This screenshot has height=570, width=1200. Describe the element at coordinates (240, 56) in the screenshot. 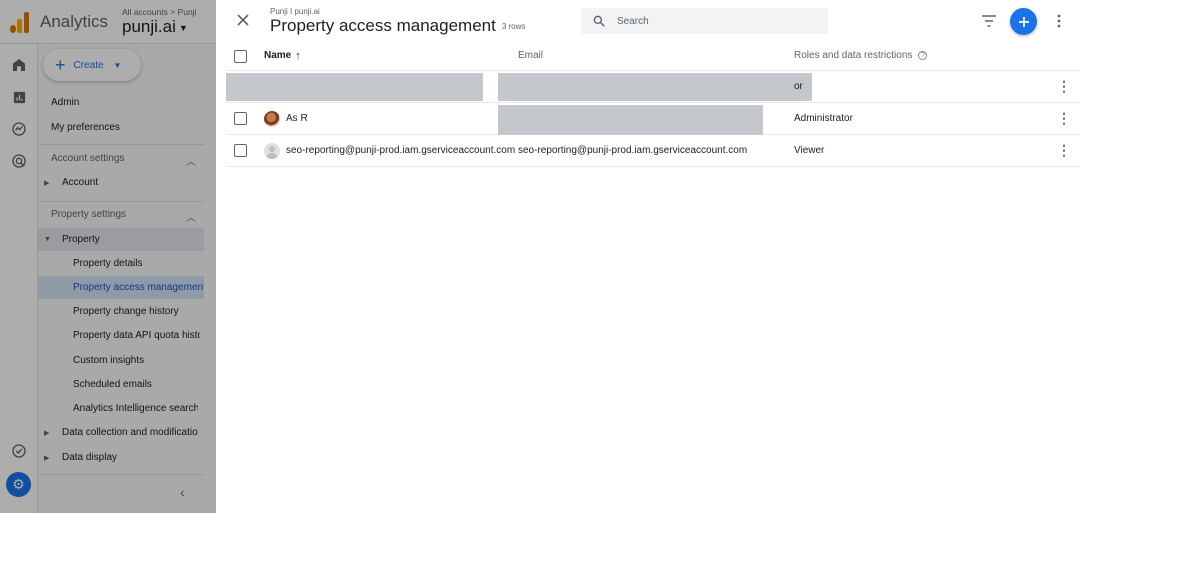

I see `select-all-checkbox` at that location.